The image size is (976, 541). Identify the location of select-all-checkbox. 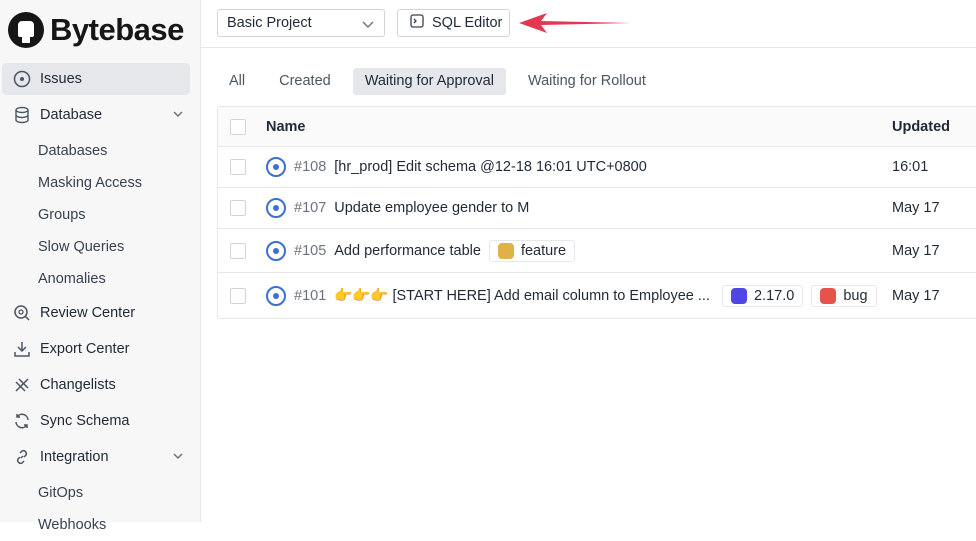
(238, 126).